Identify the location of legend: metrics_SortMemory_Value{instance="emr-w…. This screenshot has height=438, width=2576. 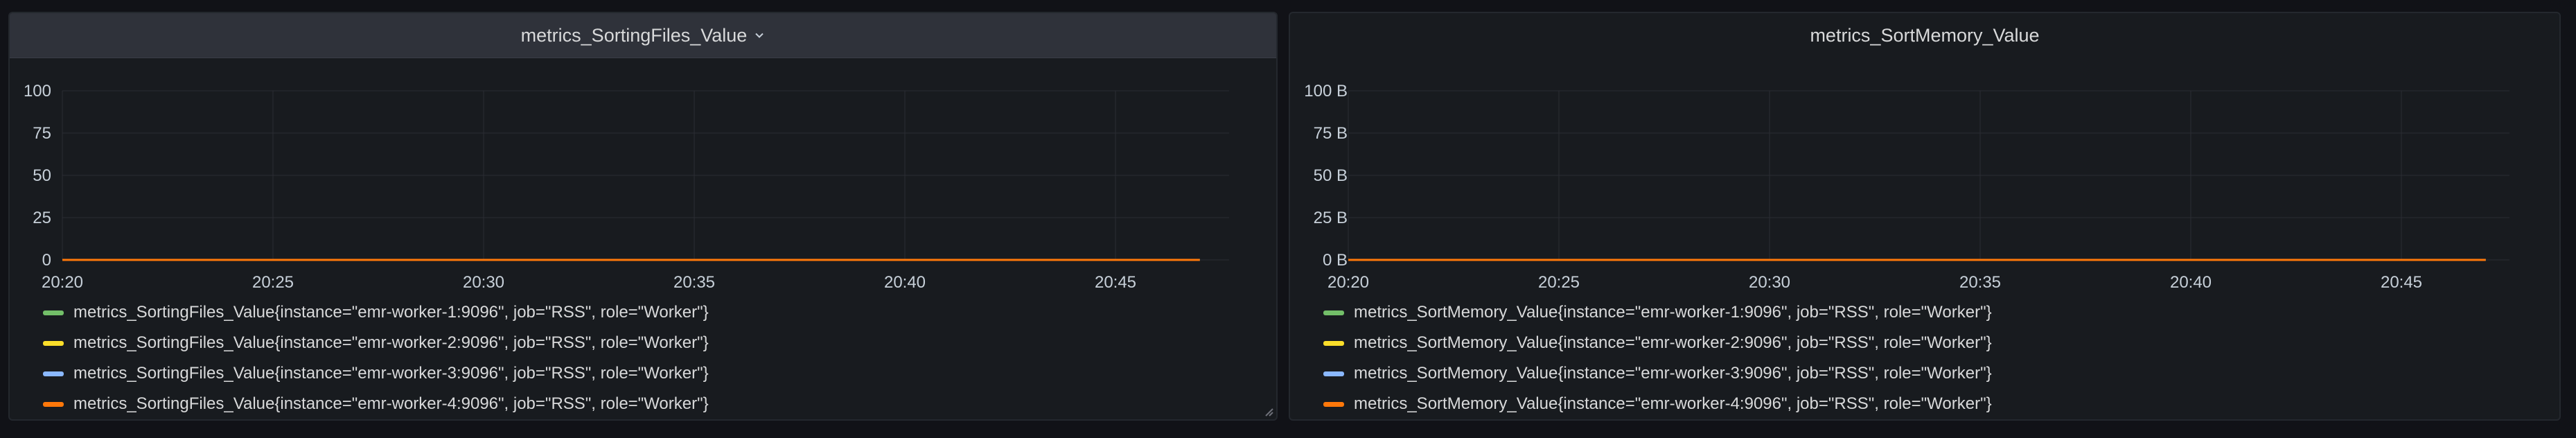
(1657, 358).